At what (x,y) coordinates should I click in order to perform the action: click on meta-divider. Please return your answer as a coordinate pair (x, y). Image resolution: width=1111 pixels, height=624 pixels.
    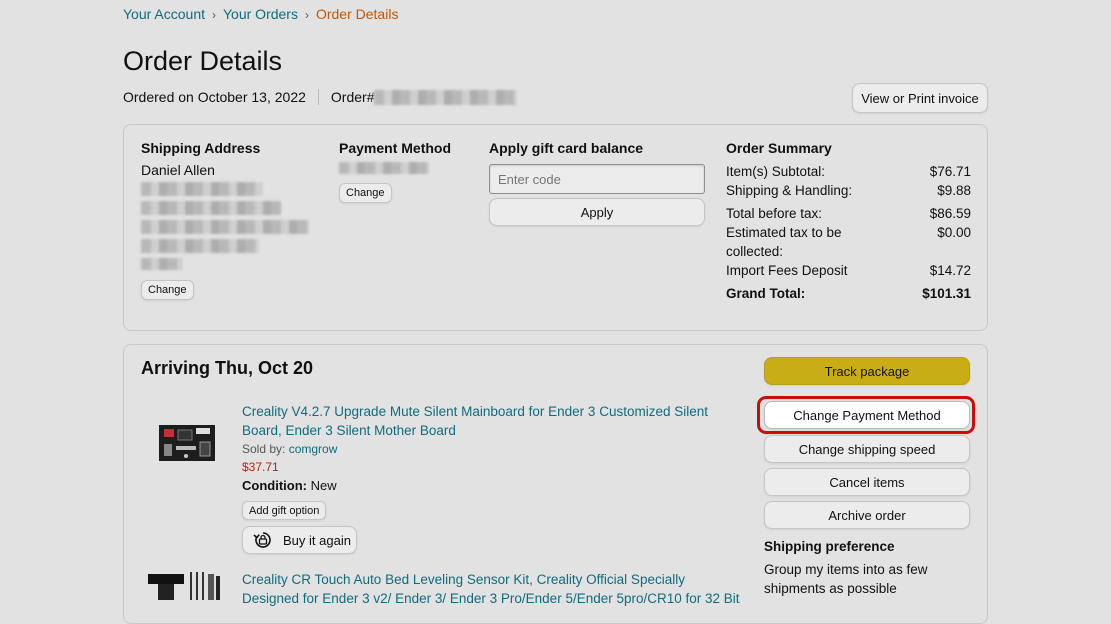
    Looking at the image, I should click on (318, 97).